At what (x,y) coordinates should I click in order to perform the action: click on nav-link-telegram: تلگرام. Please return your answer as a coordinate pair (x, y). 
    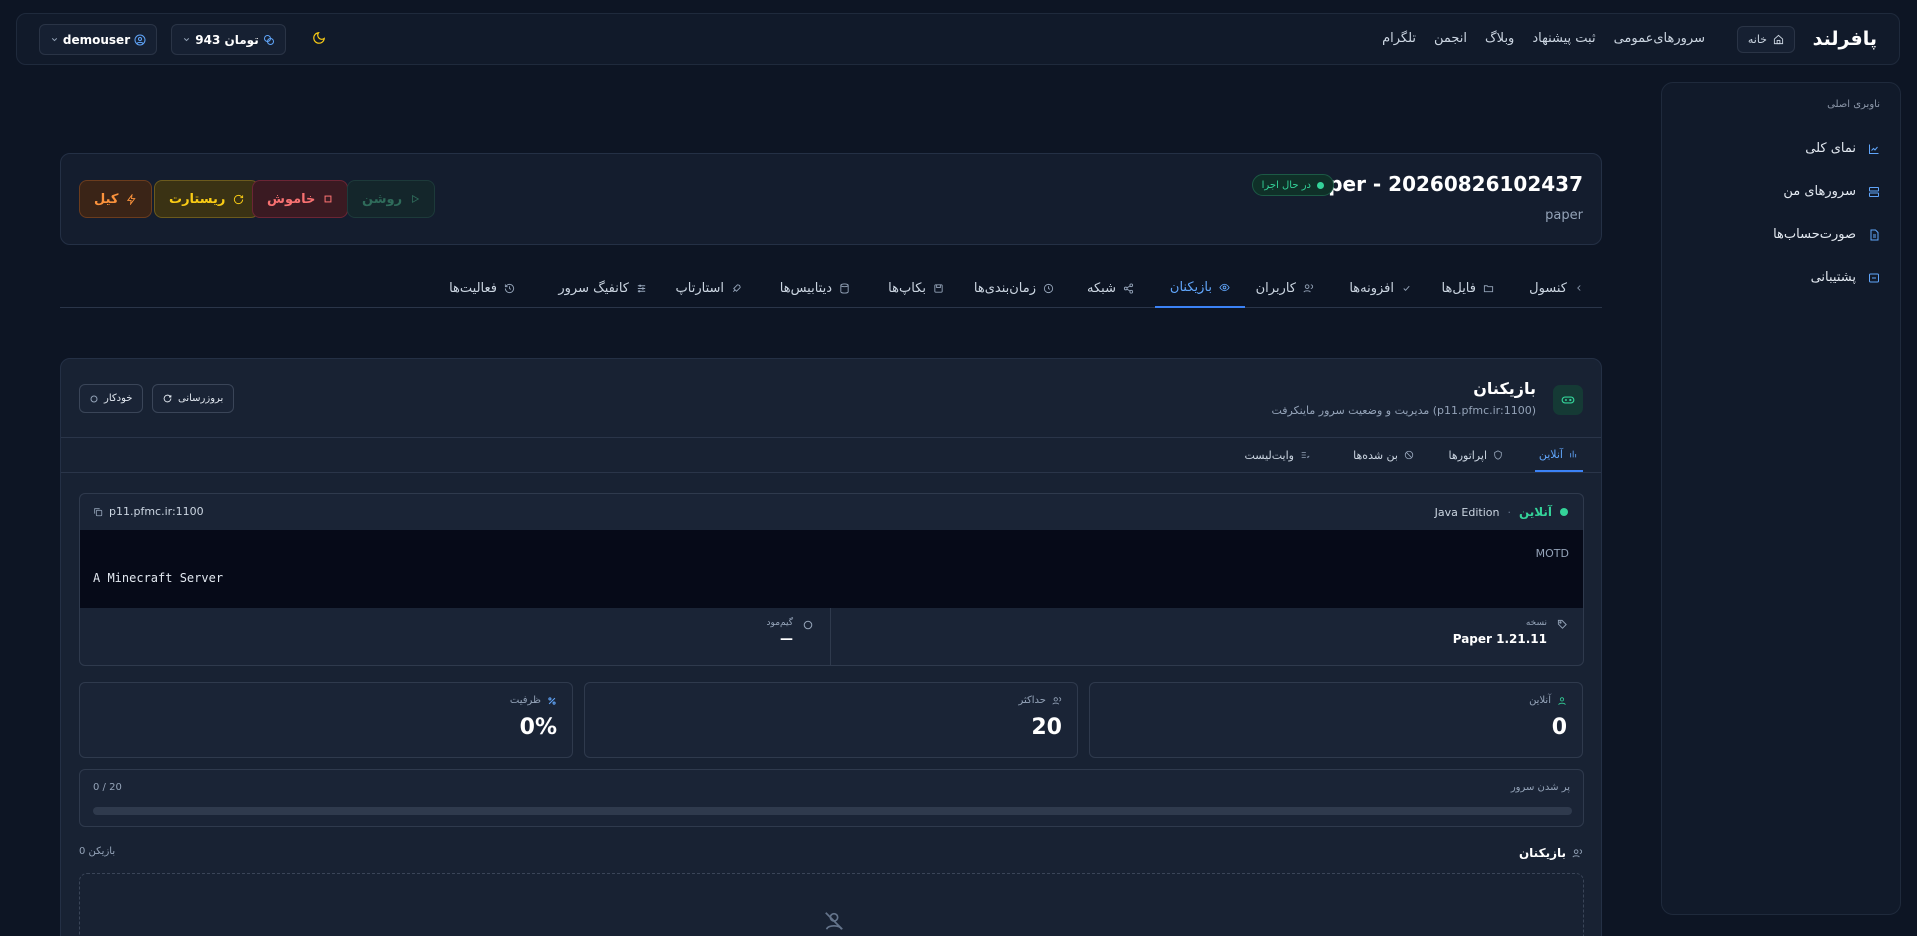
    Looking at the image, I should click on (1399, 38).